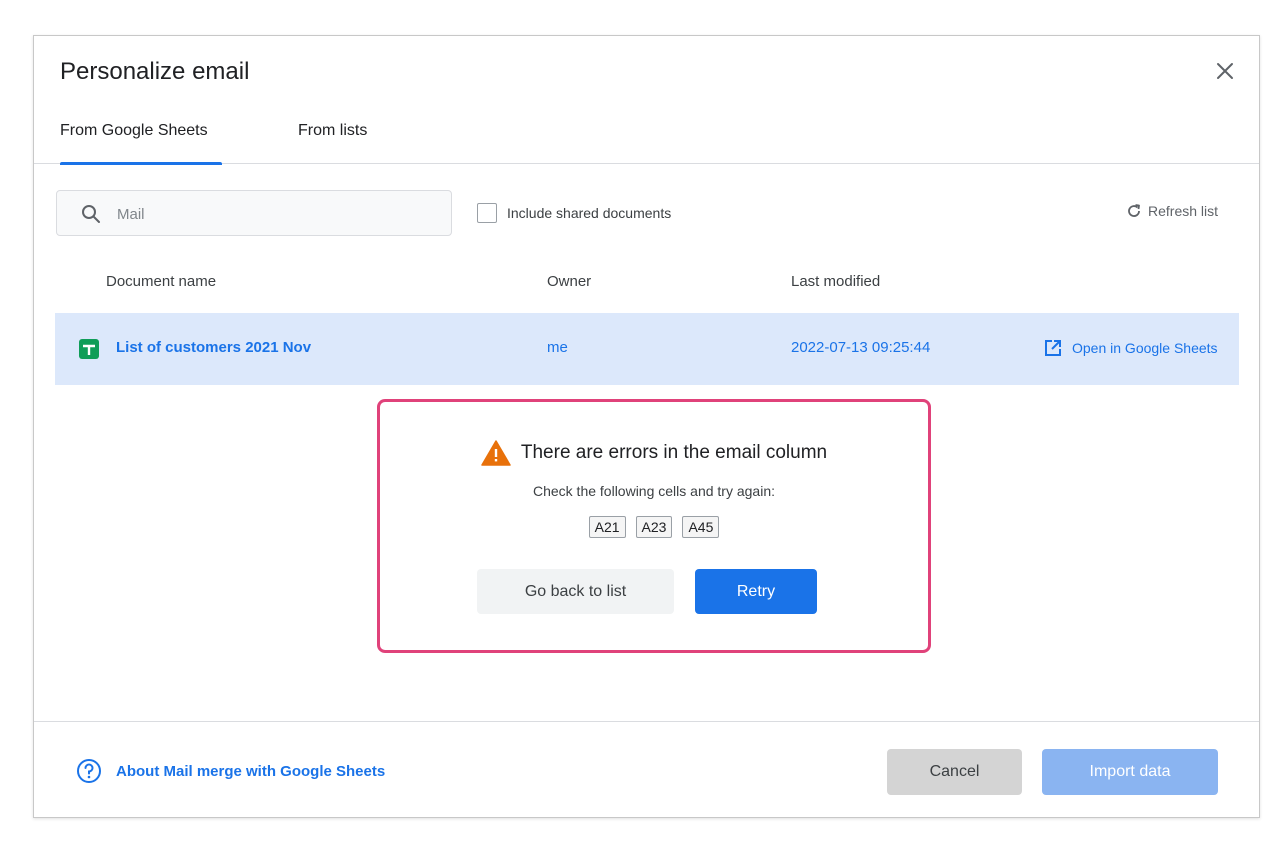  What do you see at coordinates (161, 281) in the screenshot?
I see `column-header-document-name: Document name` at bounding box center [161, 281].